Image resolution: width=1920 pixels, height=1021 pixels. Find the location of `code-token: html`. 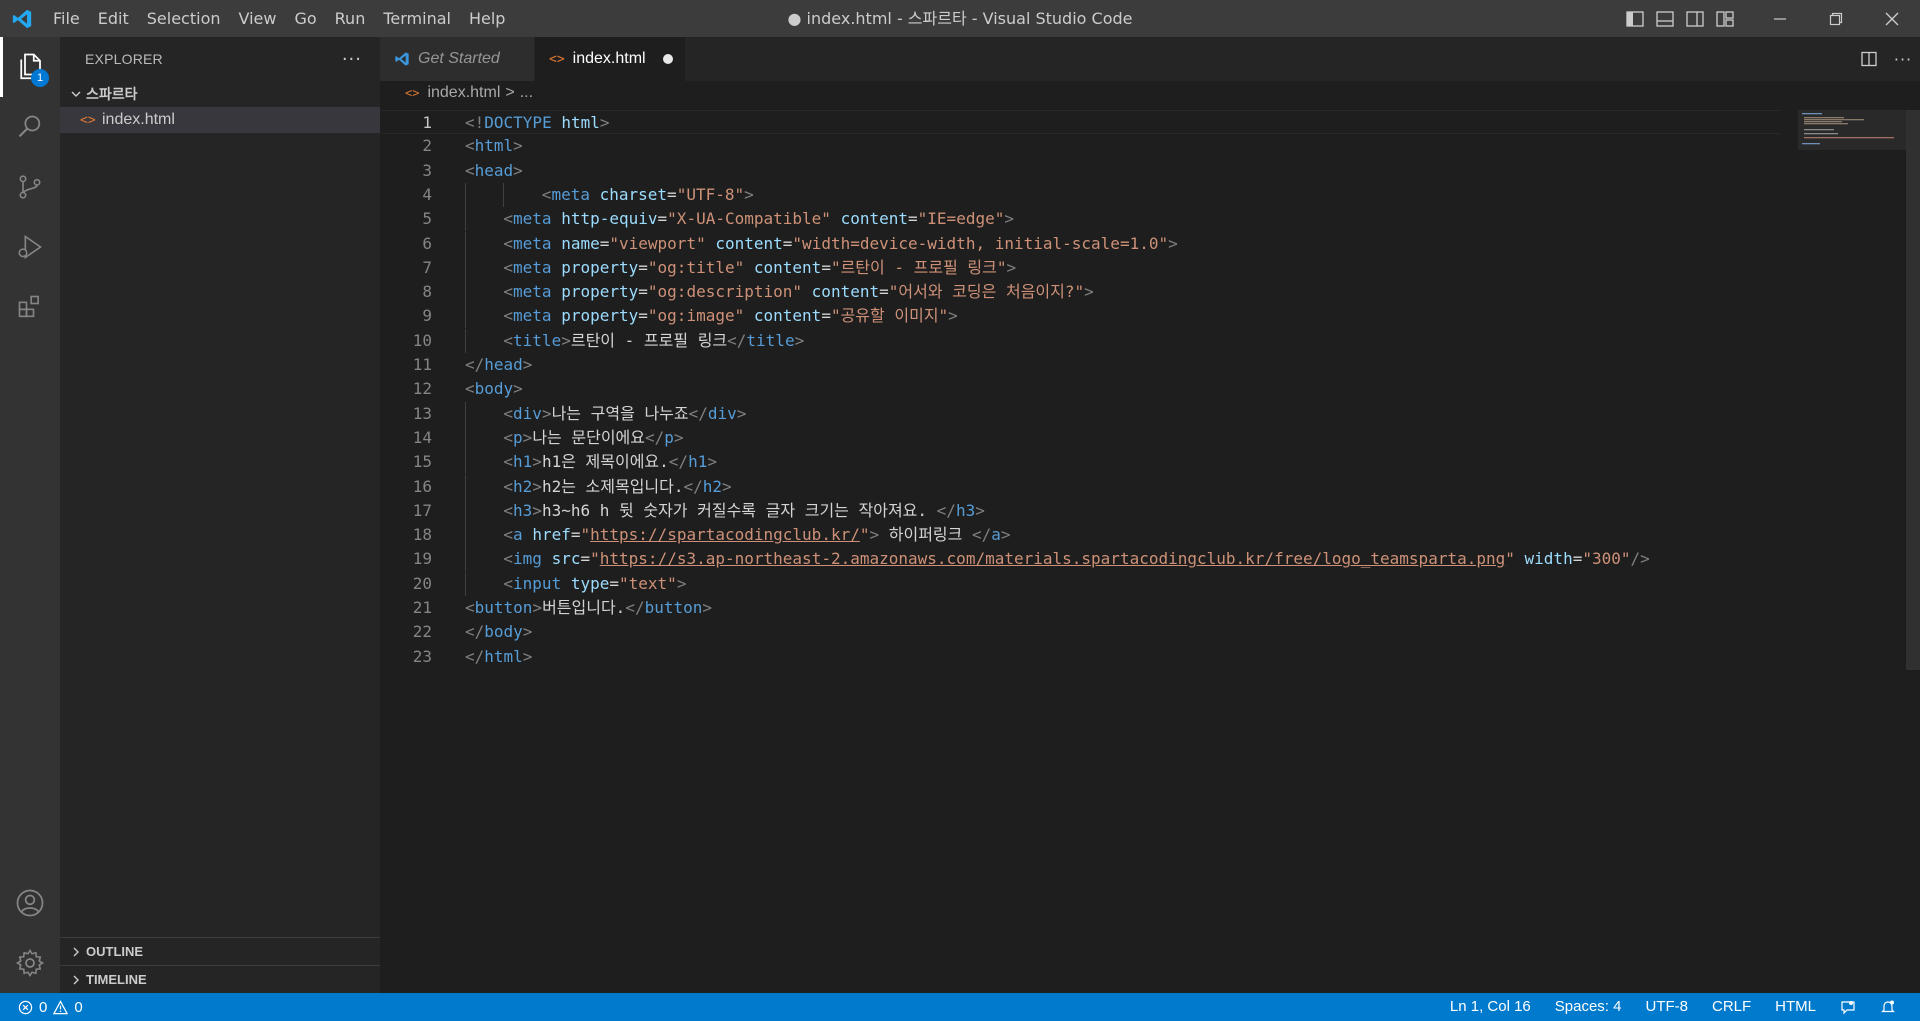

code-token: html is located at coordinates (494, 146).